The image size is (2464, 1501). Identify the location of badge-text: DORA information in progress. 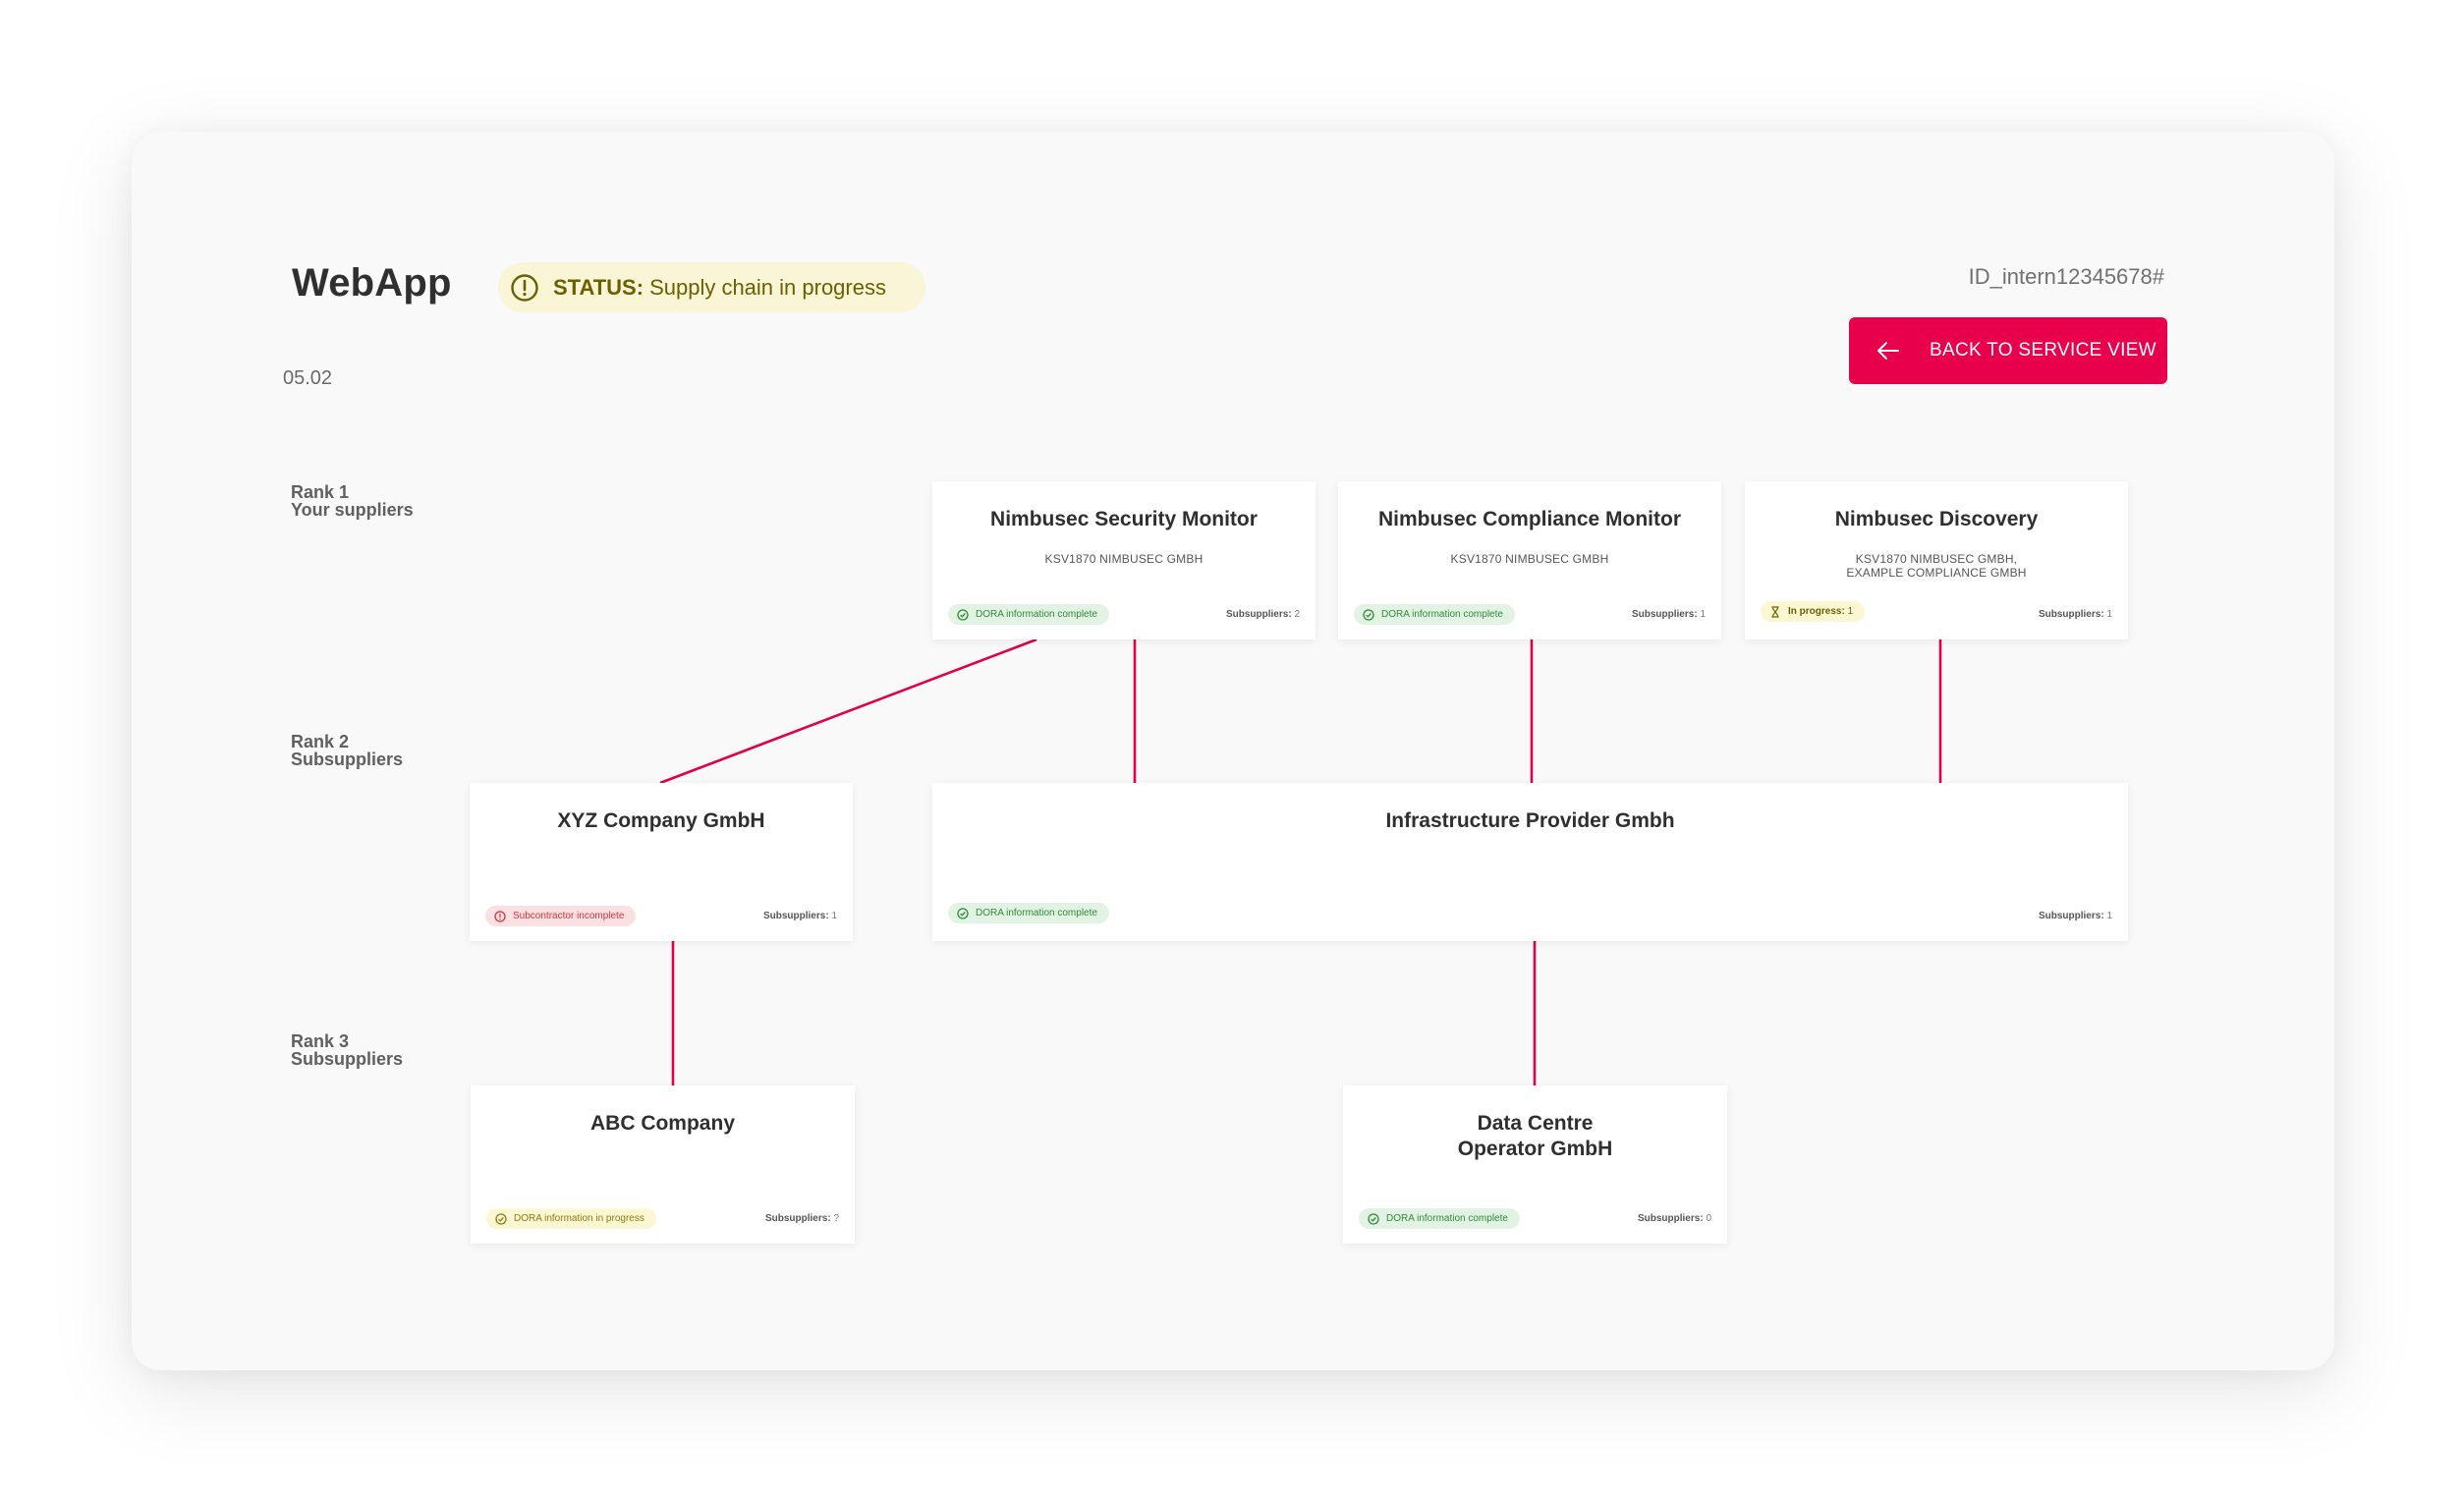
(579, 1218).